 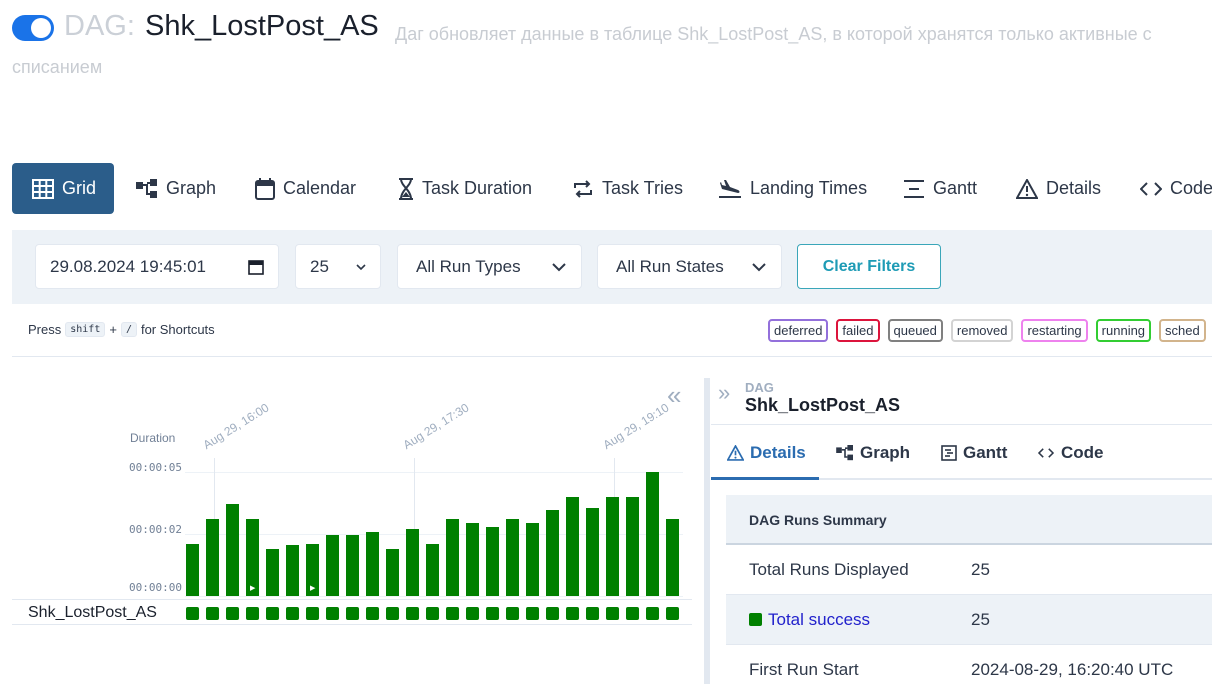 I want to click on shortcut-key-slash: /, so click(x=128, y=329).